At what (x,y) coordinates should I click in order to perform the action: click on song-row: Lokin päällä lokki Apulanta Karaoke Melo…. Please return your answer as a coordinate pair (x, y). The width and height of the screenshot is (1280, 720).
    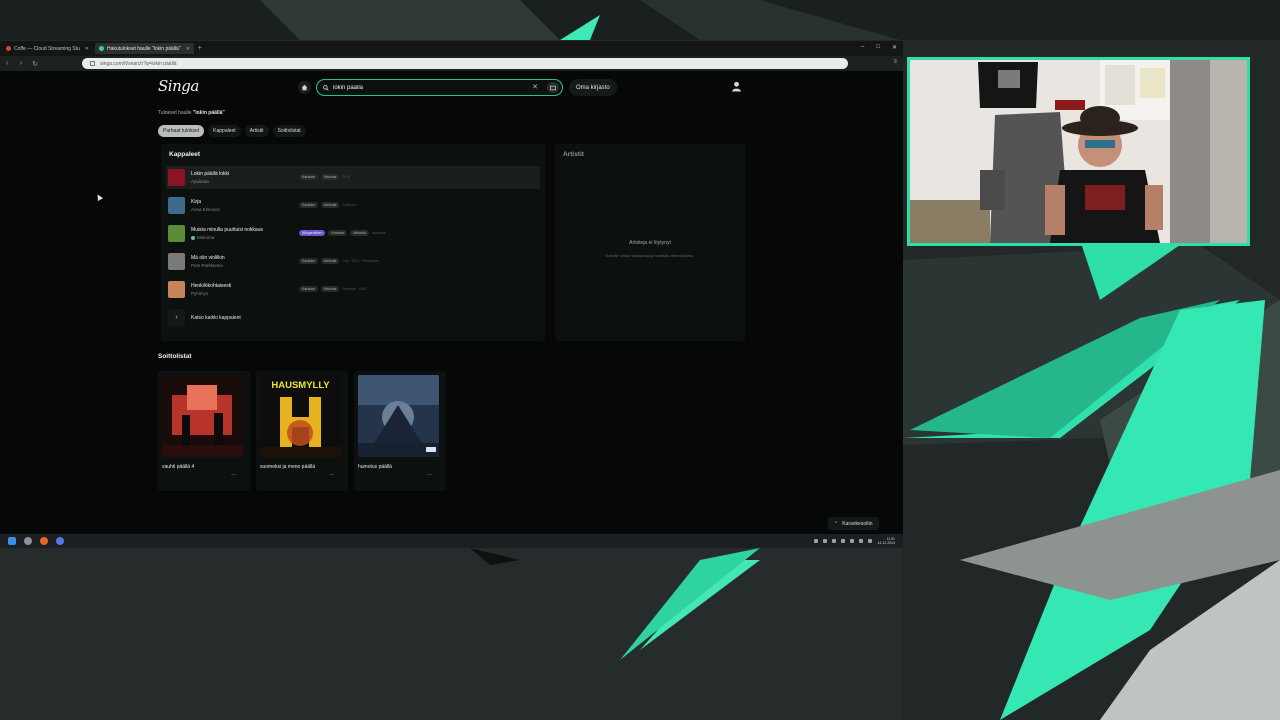
    Looking at the image, I should click on (353, 177).